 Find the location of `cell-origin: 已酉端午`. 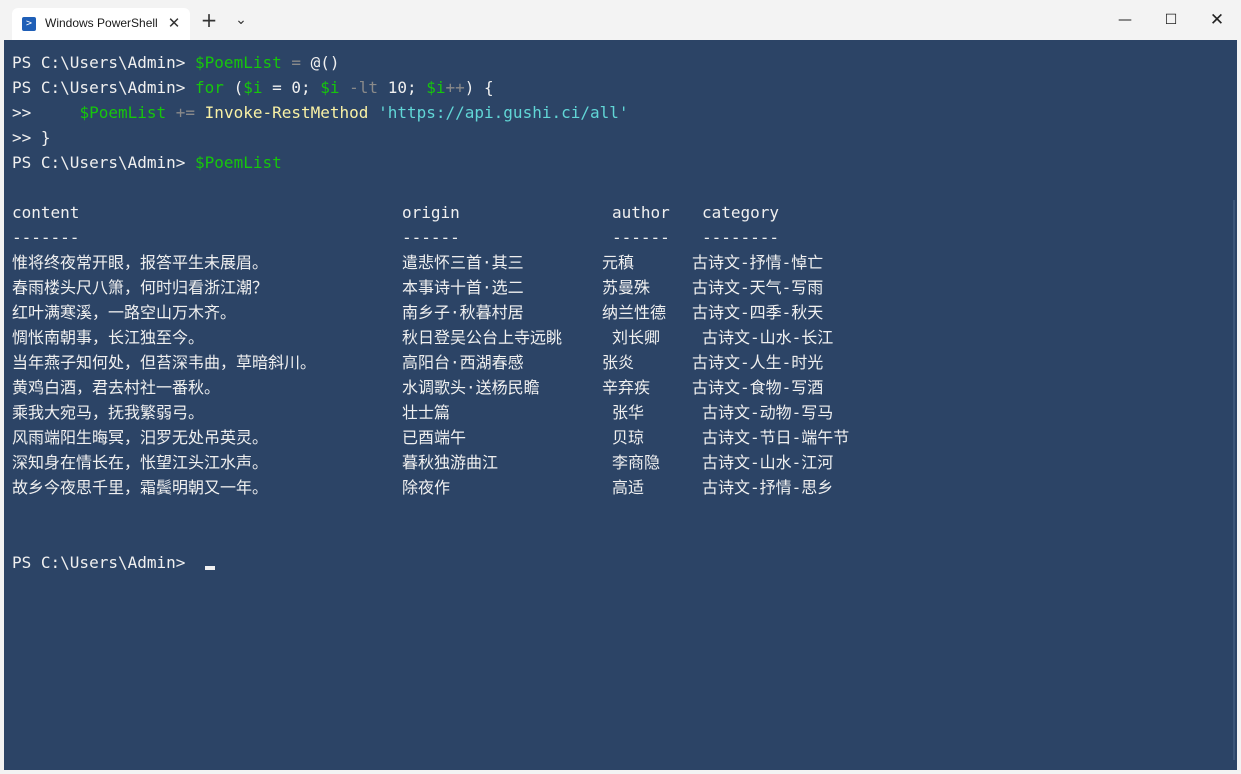

cell-origin: 已酉端午 is located at coordinates (434, 437).